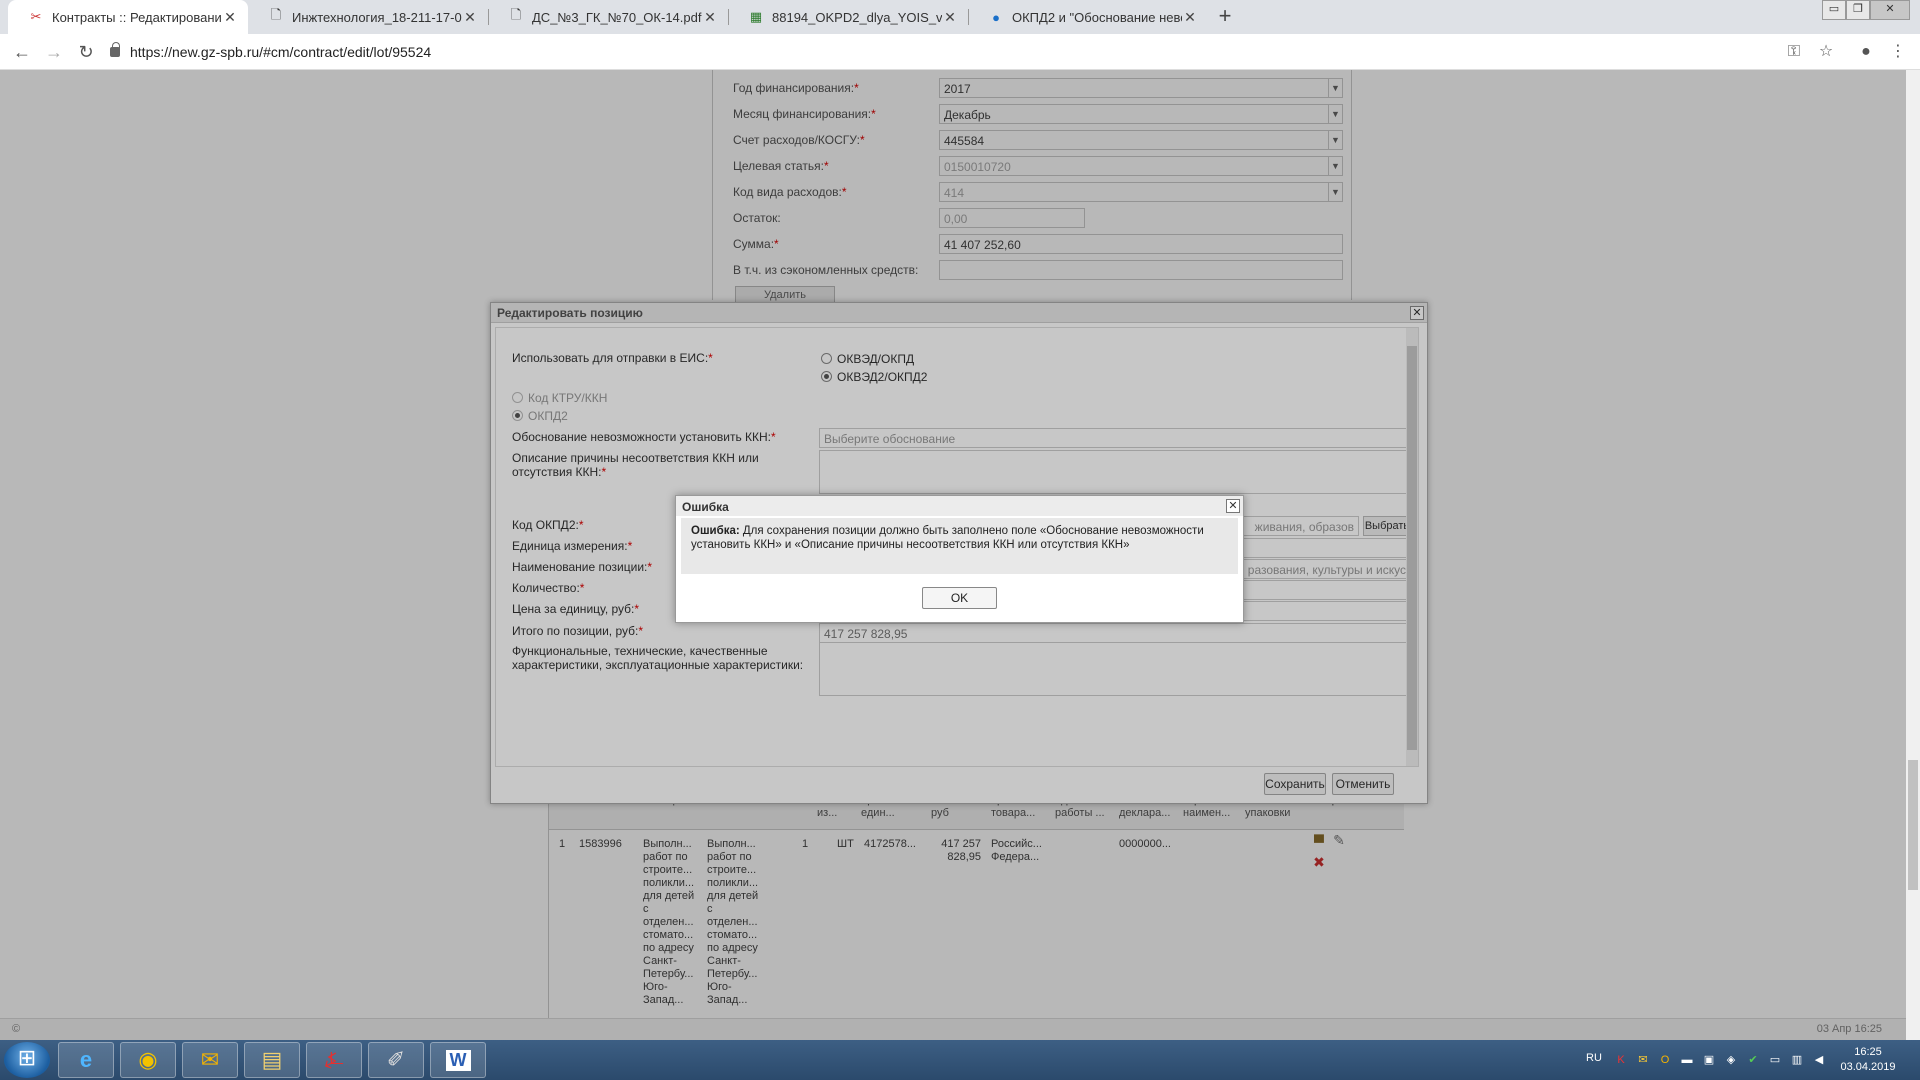  I want to click on key-icon: ⚿, so click(1794, 52).